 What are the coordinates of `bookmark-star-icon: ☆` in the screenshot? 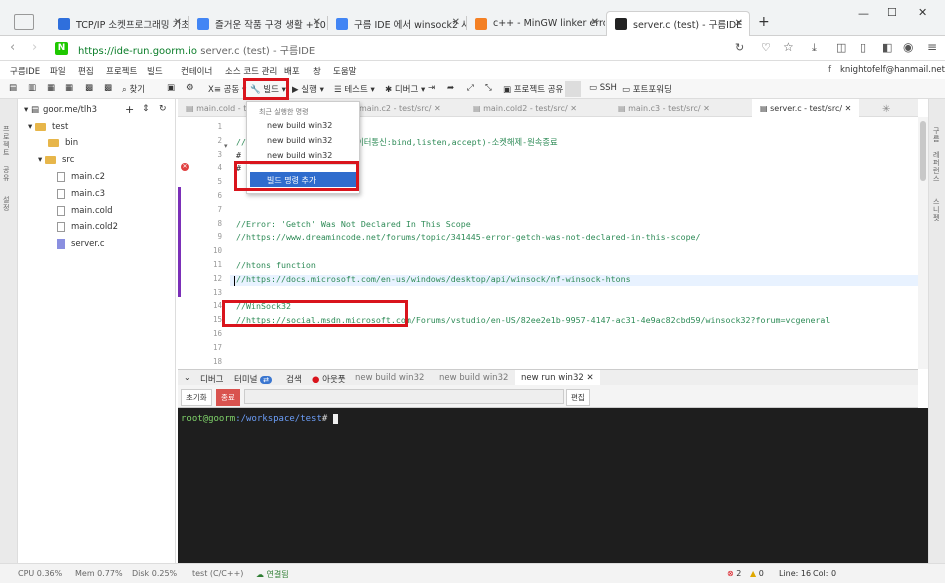 It's located at (788, 47).